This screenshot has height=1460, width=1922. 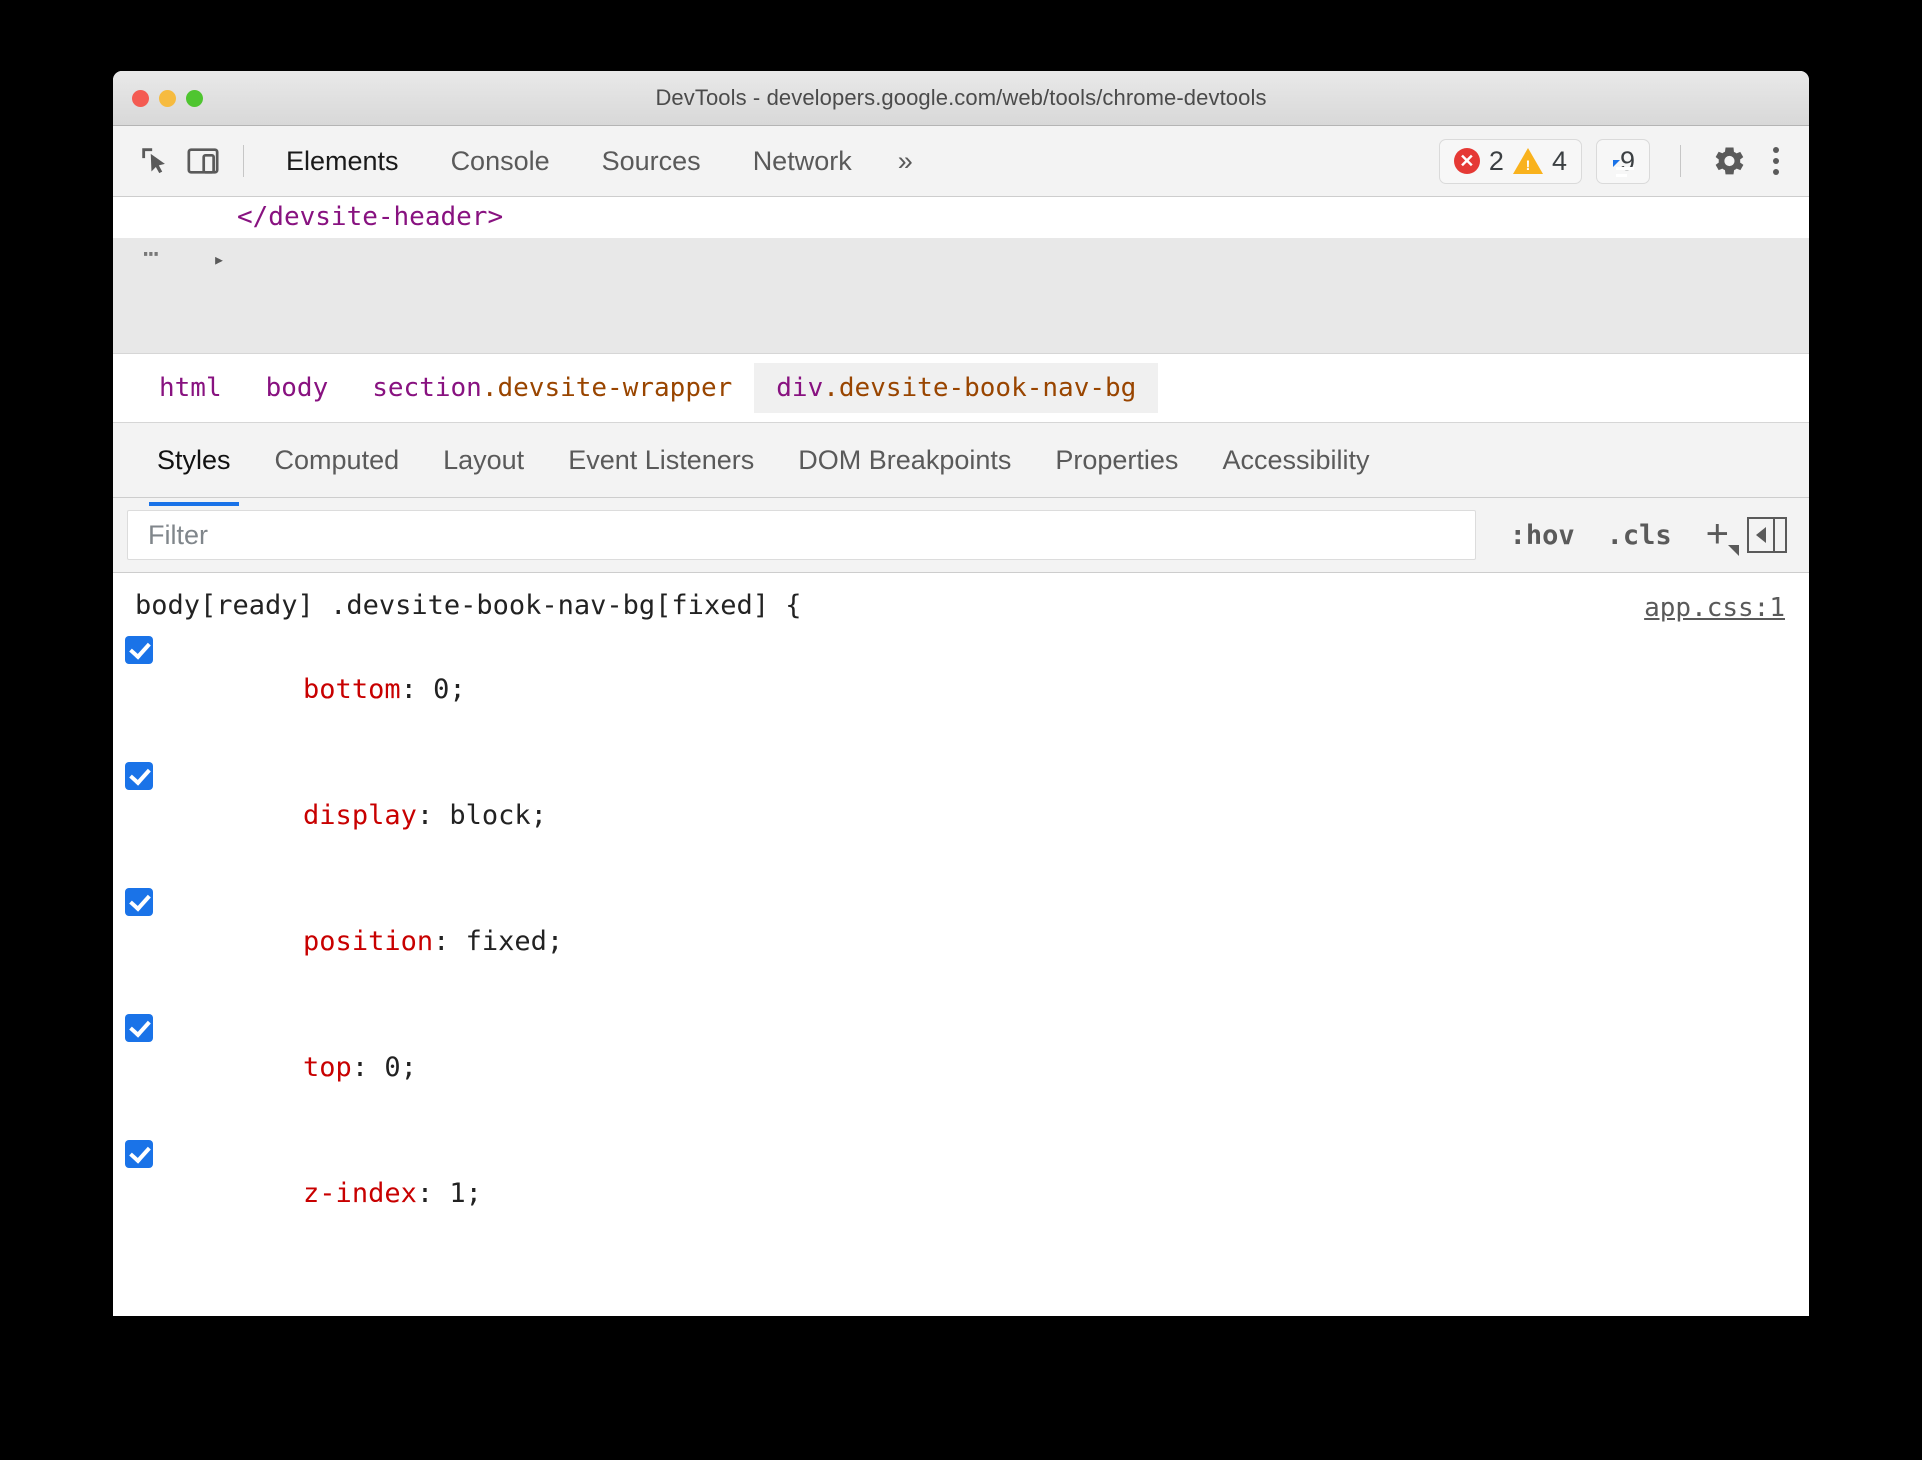 I want to click on tab-console: Console, so click(x=500, y=161).